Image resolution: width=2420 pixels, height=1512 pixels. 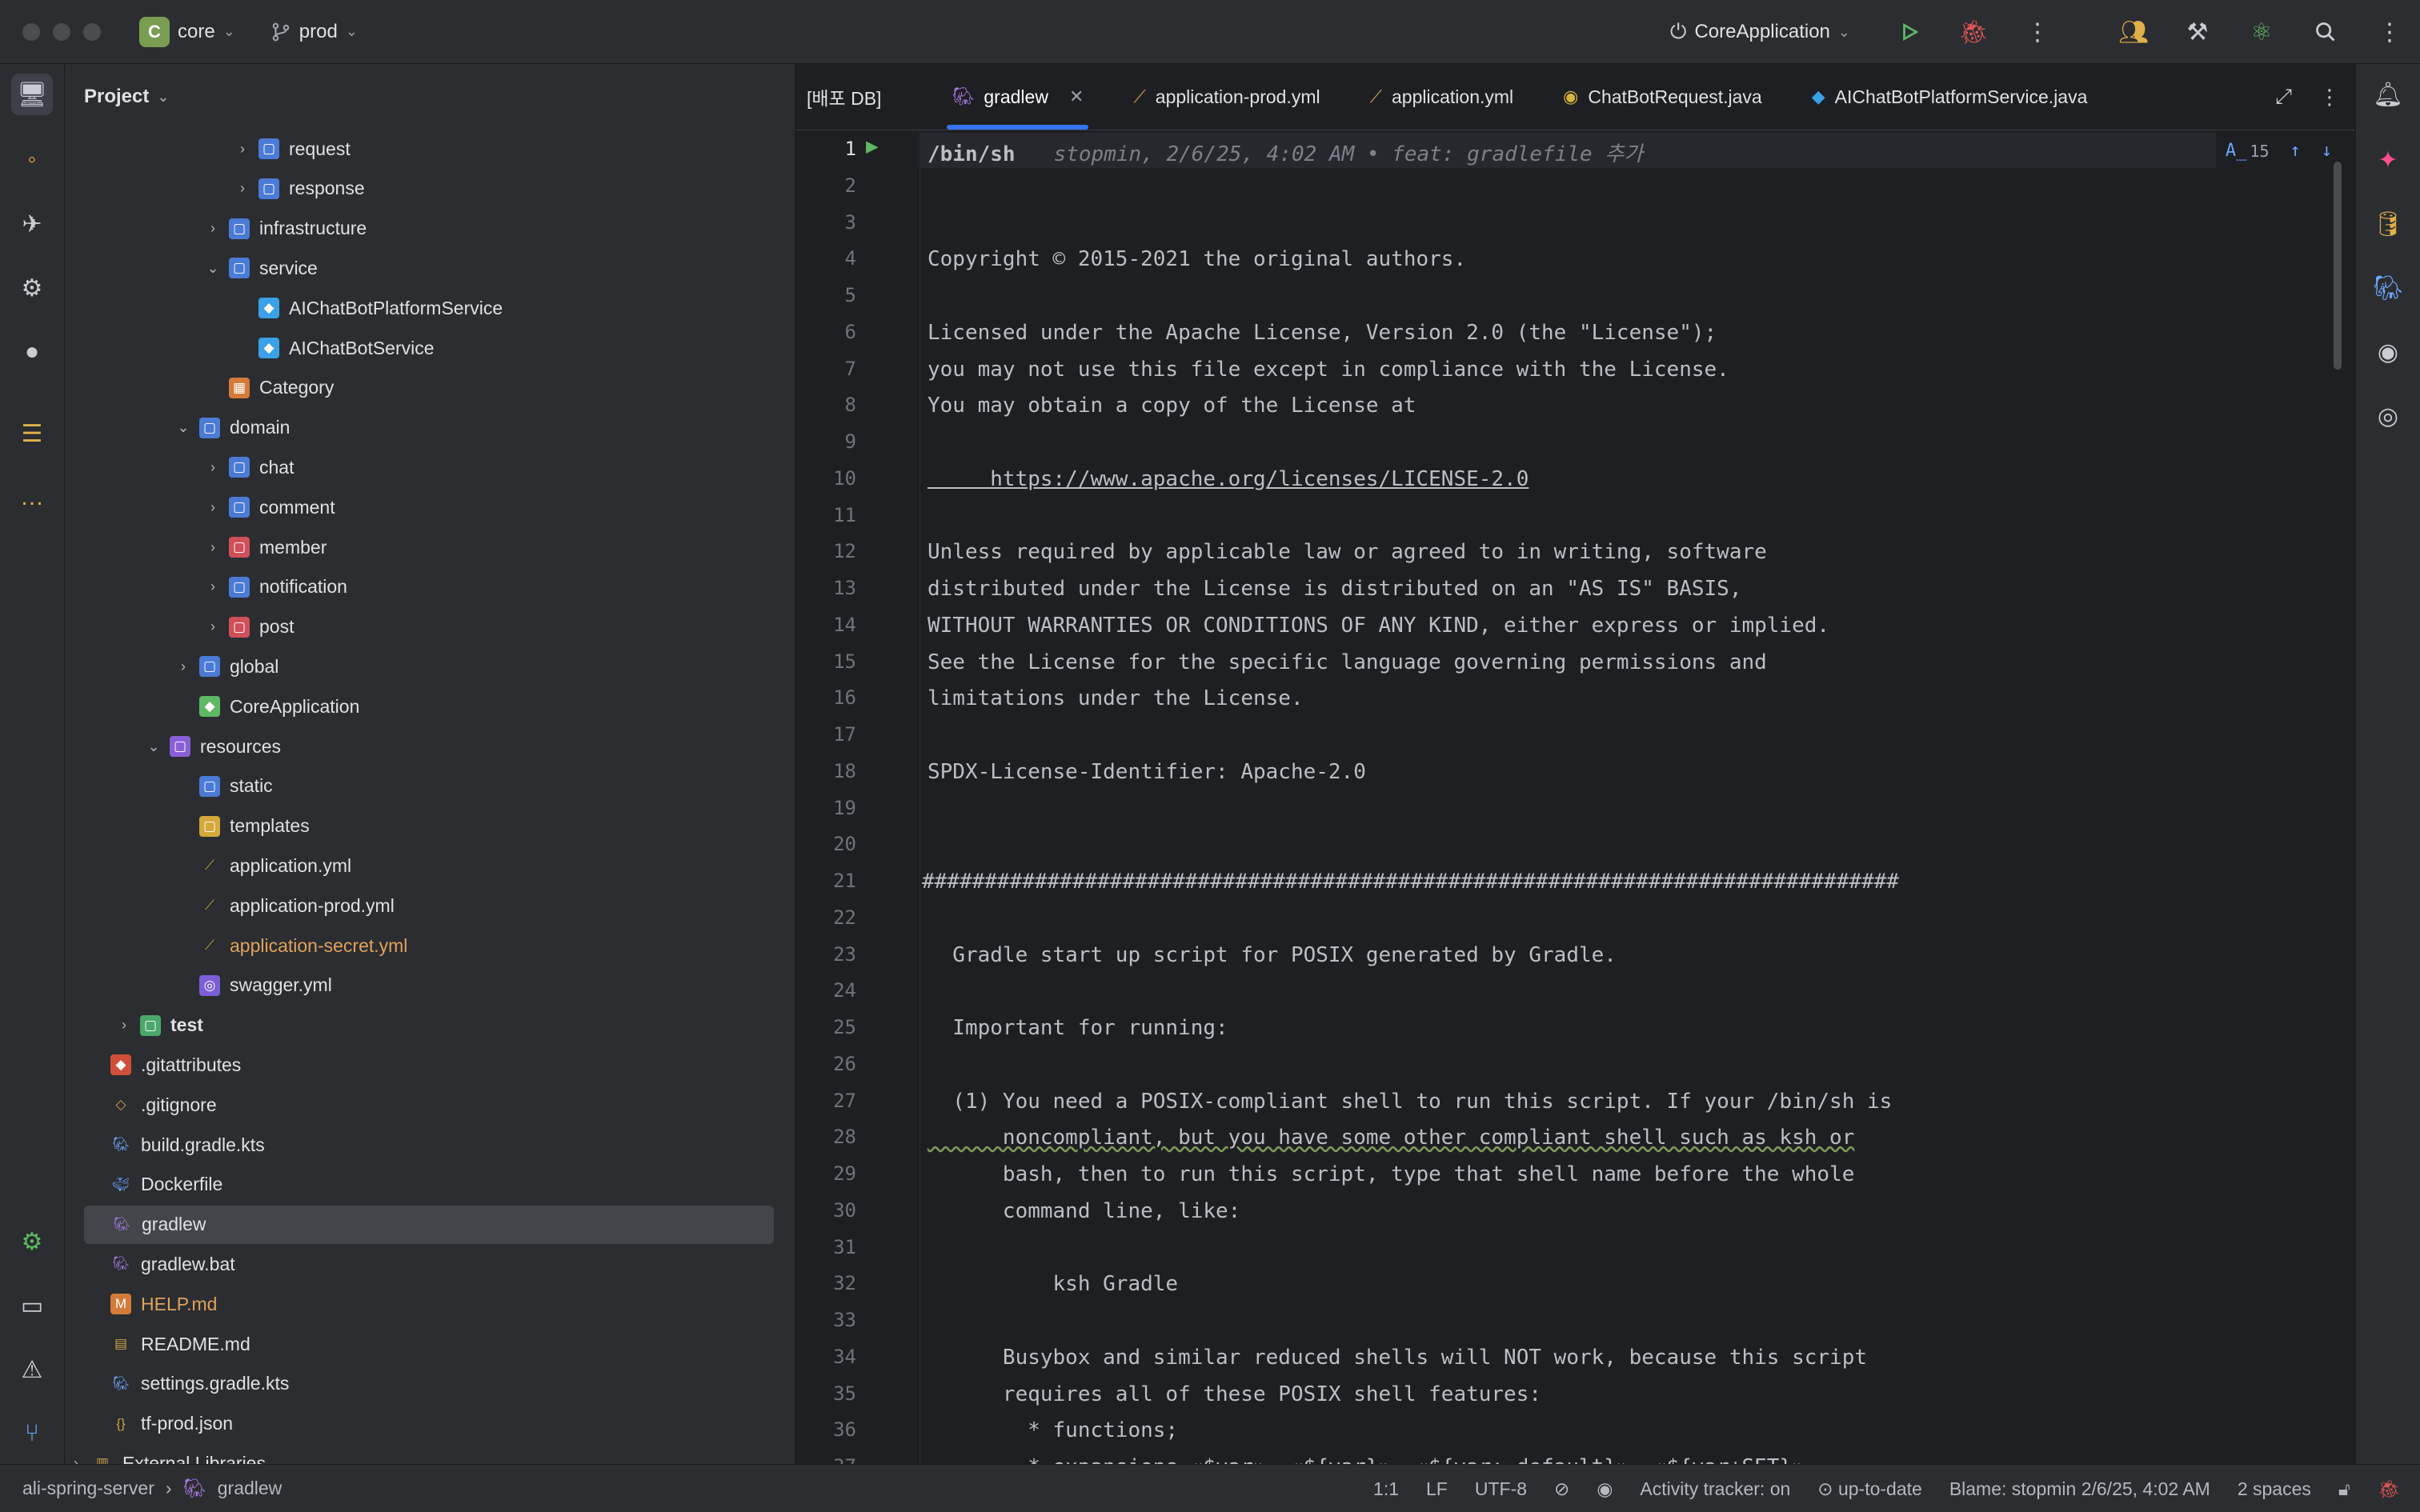 I want to click on run-gutter-icon: ▶, so click(x=872, y=146).